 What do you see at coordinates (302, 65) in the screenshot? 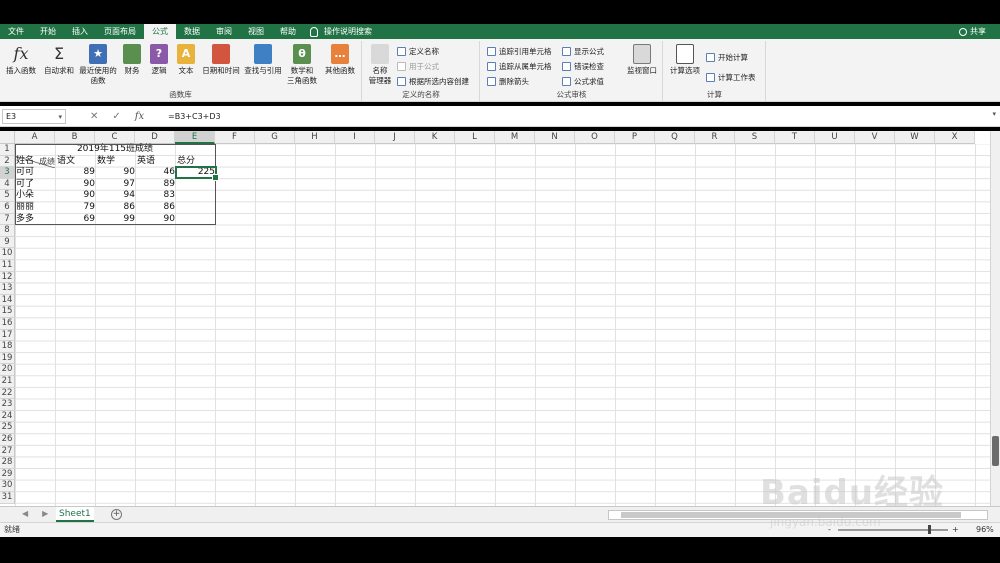
I see `math-trig-button: θ 数学和 三角函数` at bounding box center [302, 65].